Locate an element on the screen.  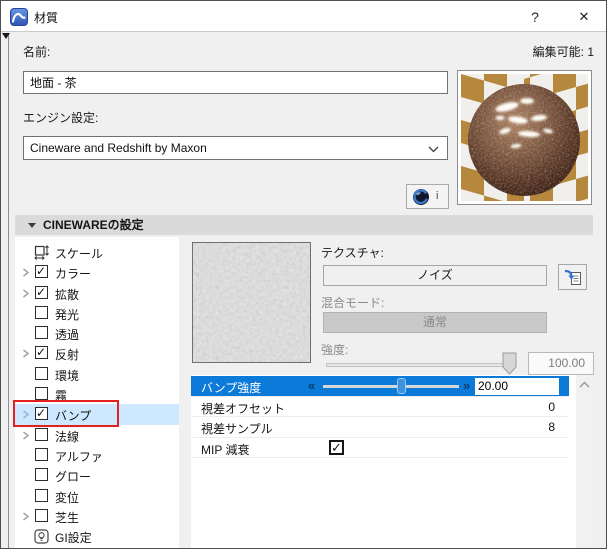
material-preview-image is located at coordinates (524, 137).